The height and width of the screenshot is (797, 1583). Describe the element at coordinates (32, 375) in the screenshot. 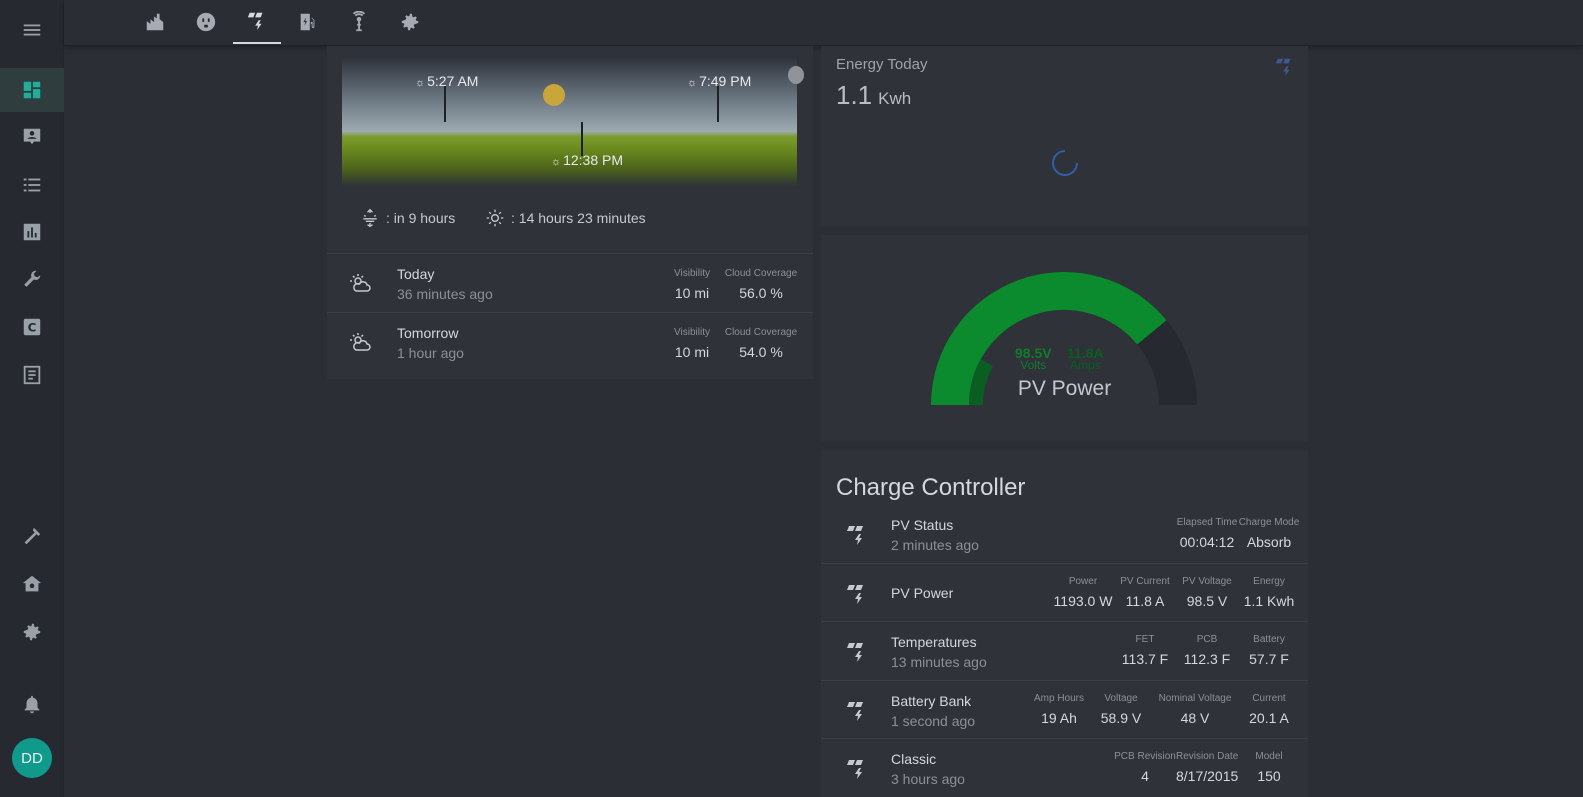

I see `document-icon` at that location.